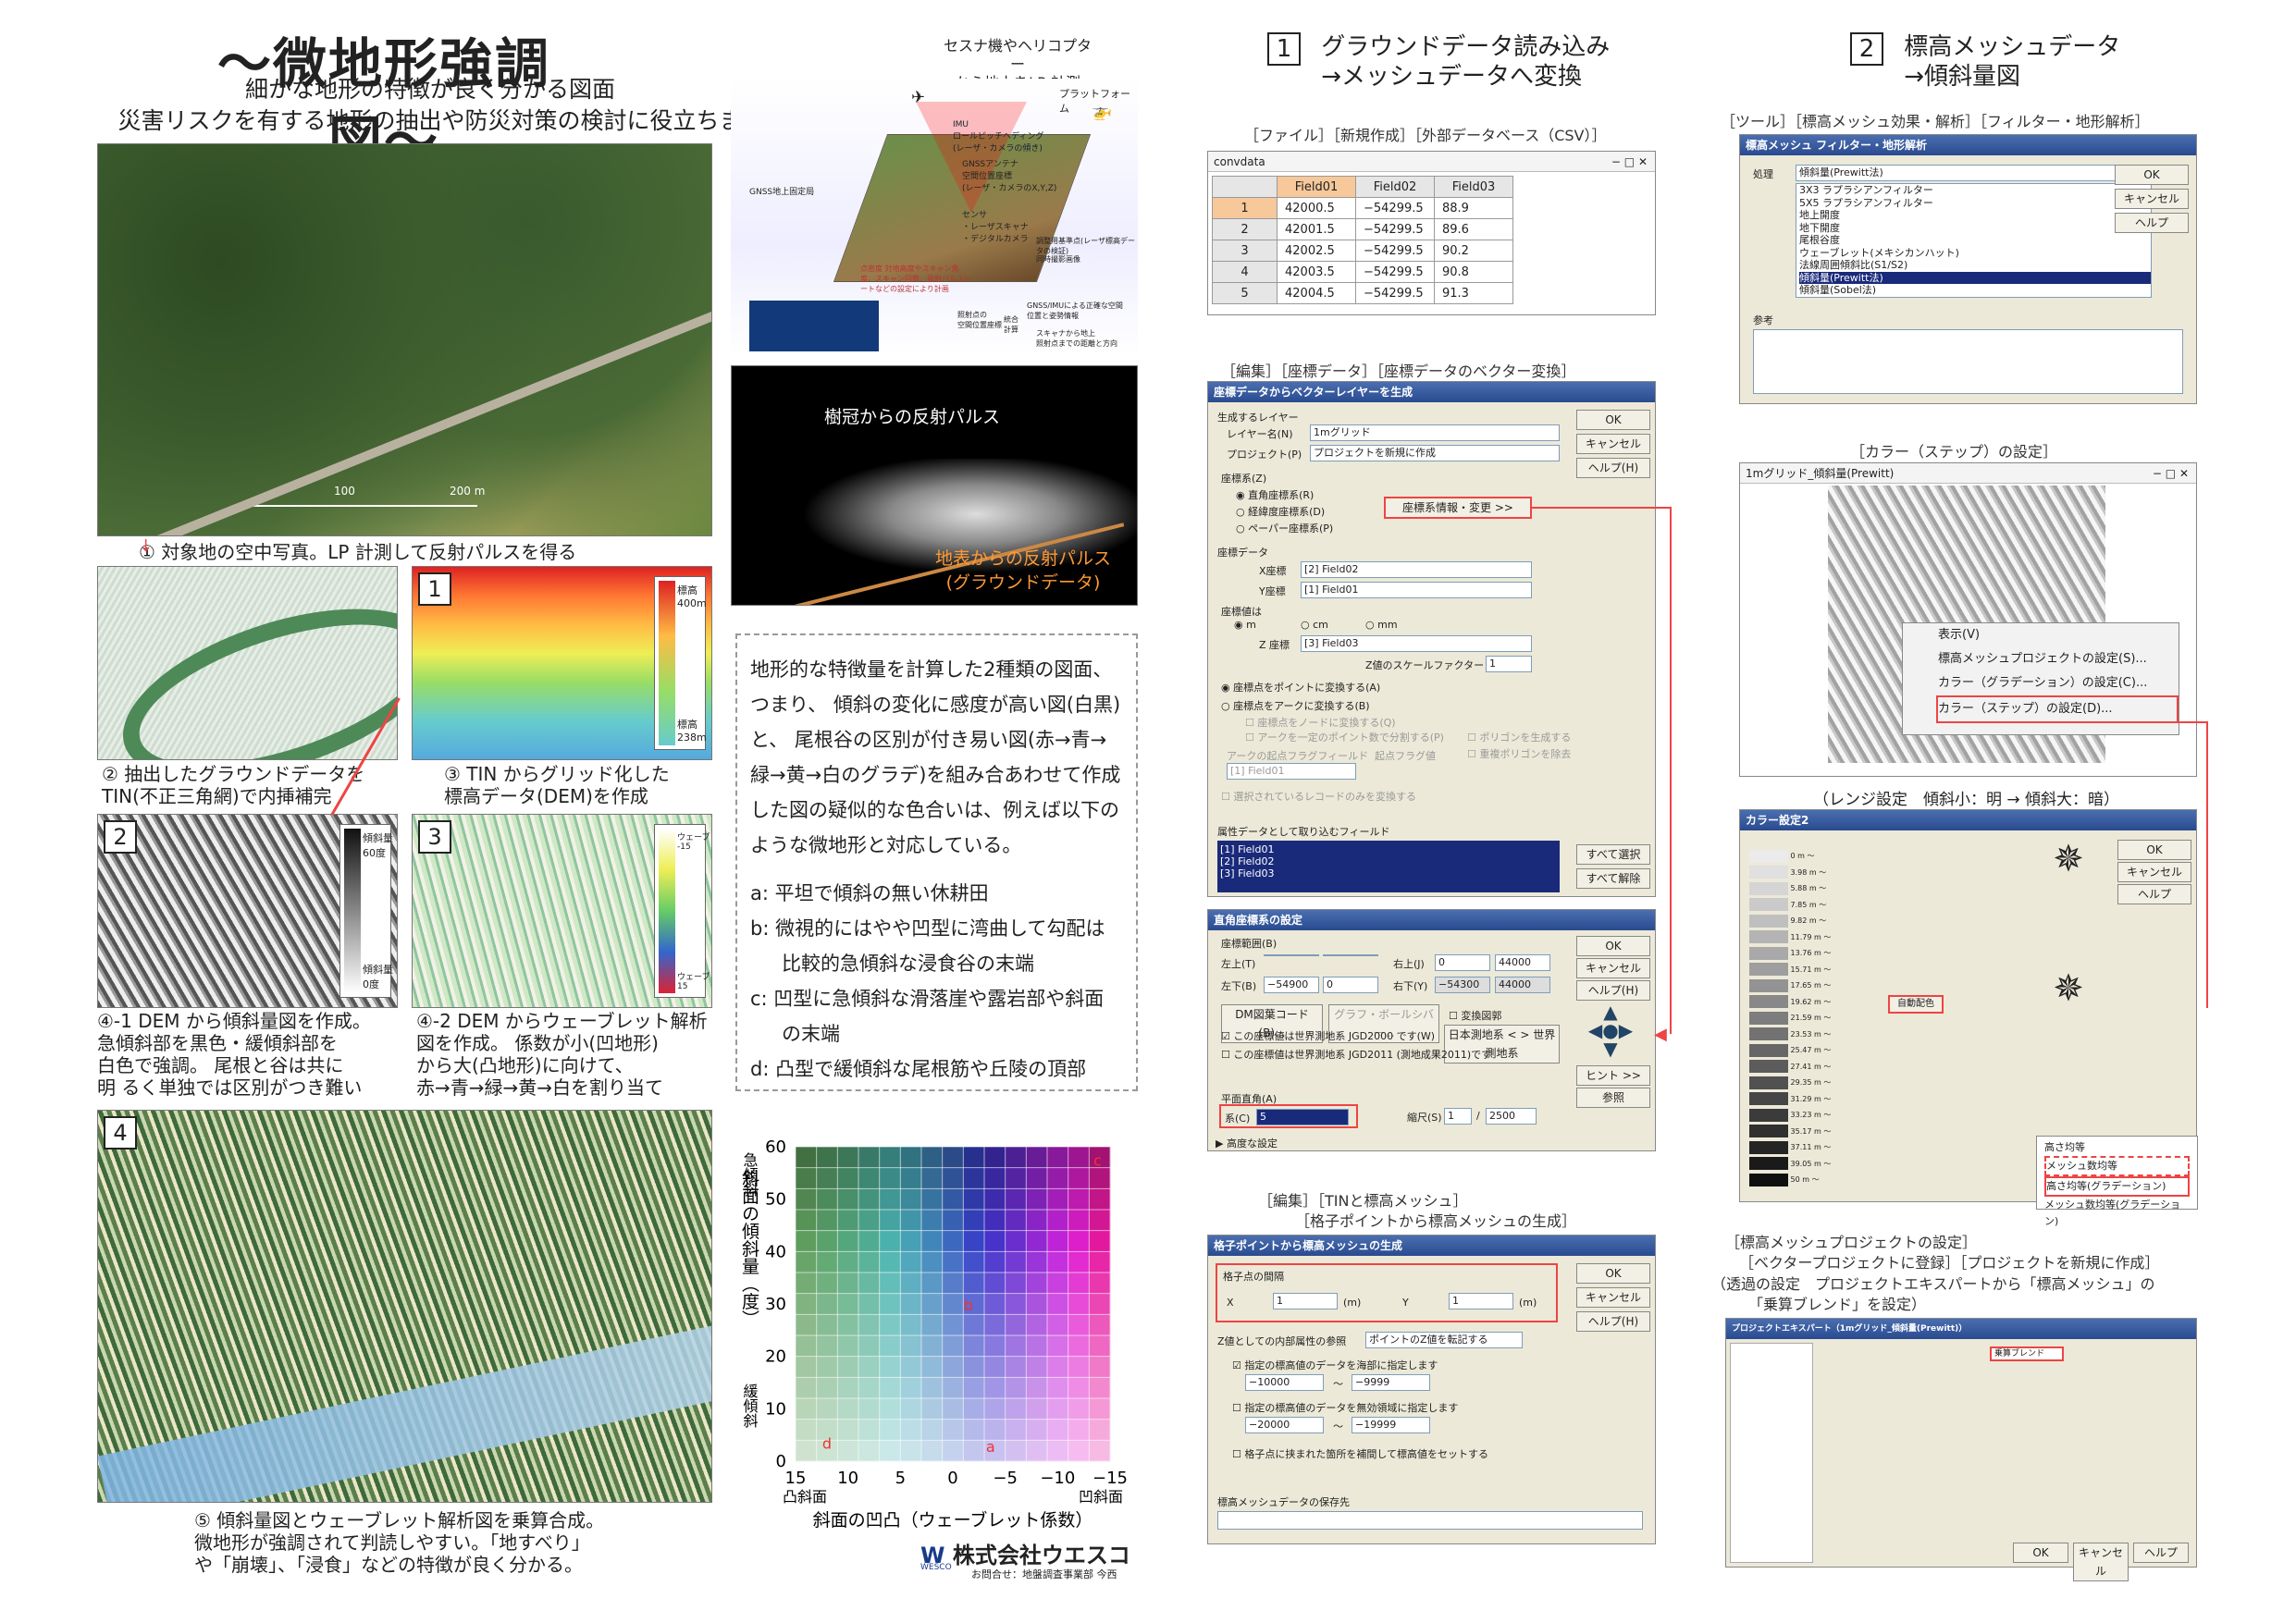 The width and height of the screenshot is (2296, 1623). Describe the element at coordinates (1509, 664) in the screenshot. I see `zscale-input: 1` at that location.